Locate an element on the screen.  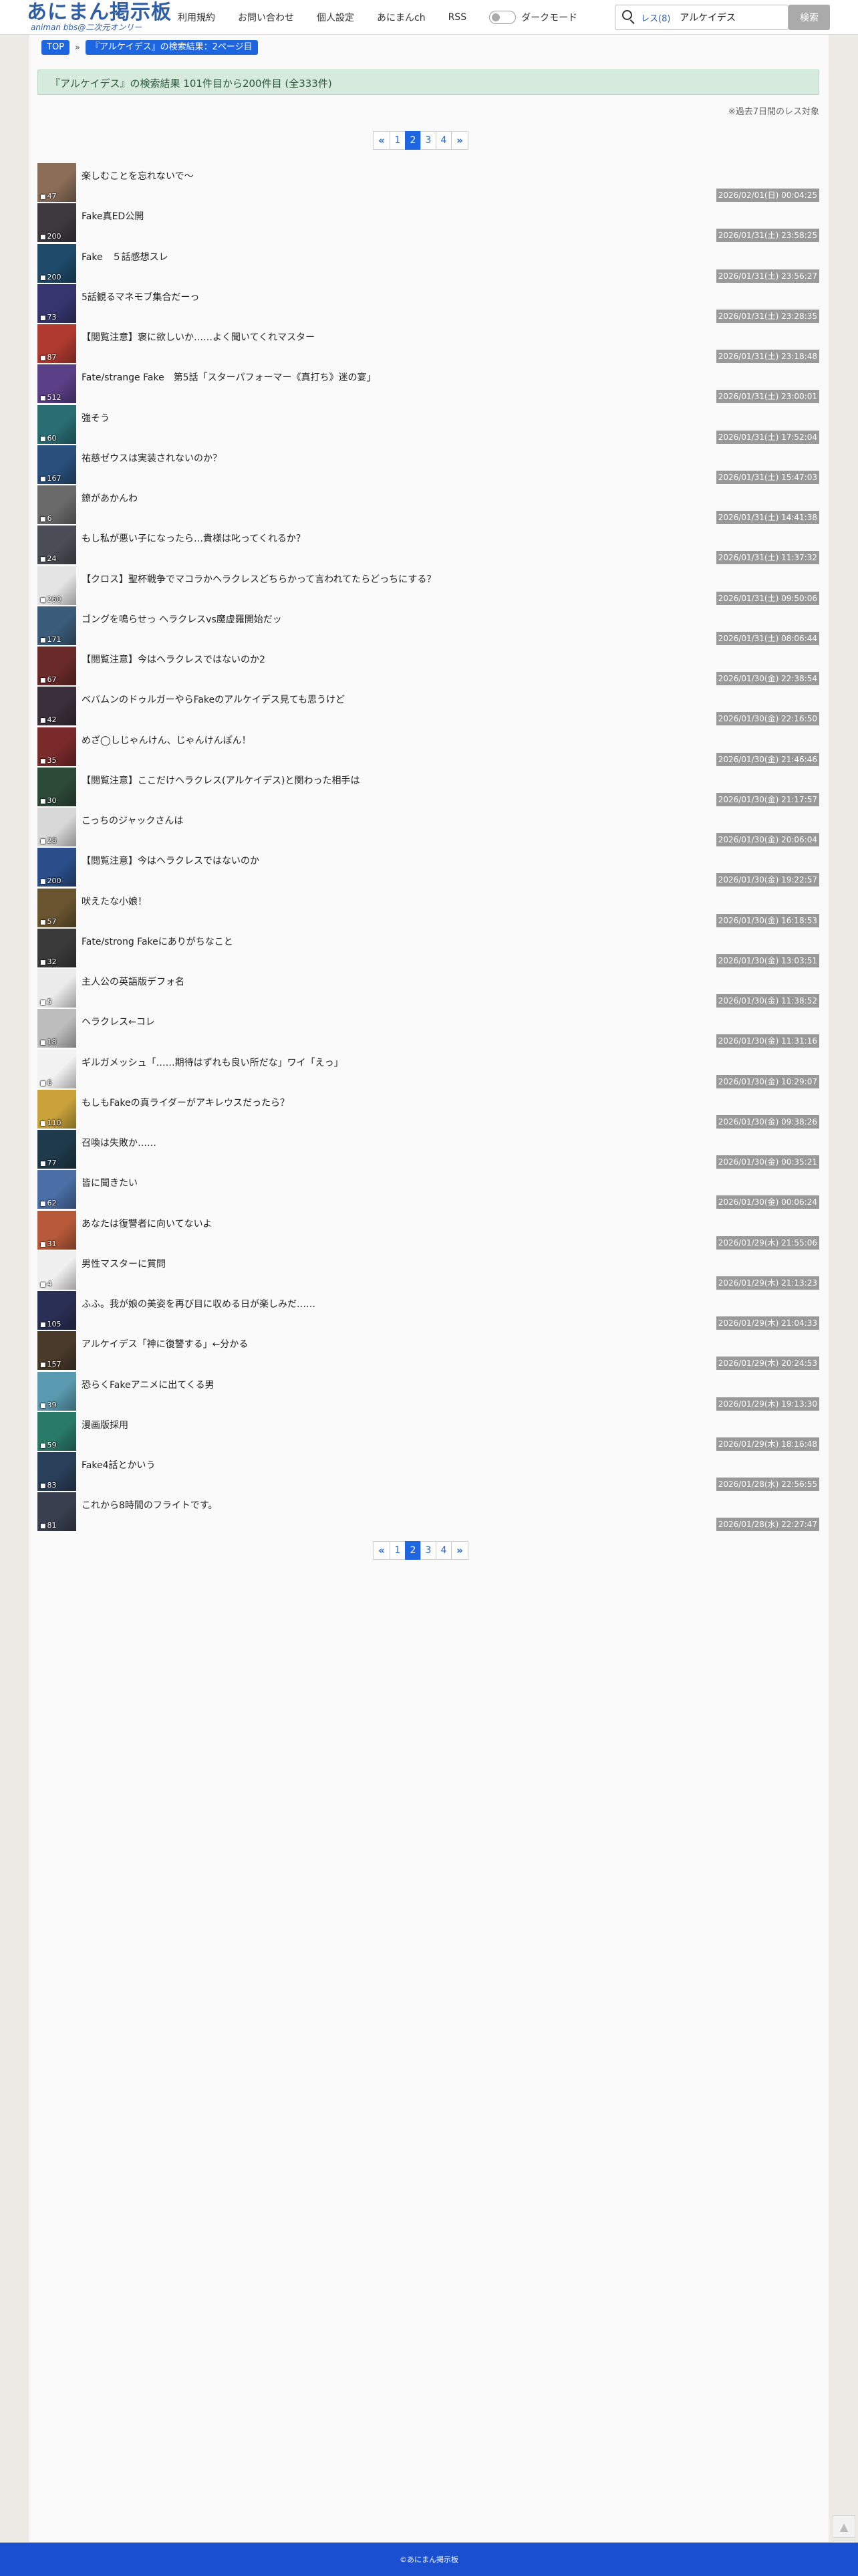
thread-row: ■ 31 あなたは復讐者に向いてないよ 2026/01/29(木) 21:55:06 is located at coordinates (428, 1230).